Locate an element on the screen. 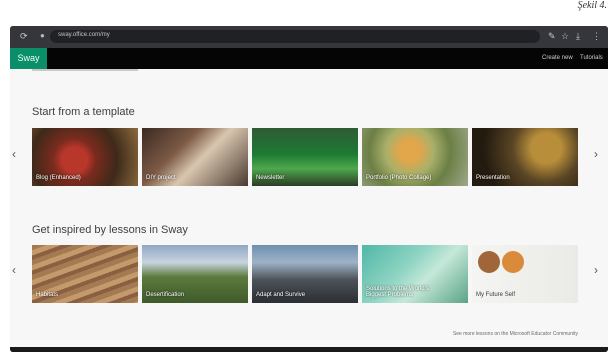 This screenshot has height=354, width=611. template-card-newsletter: Newsletter is located at coordinates (305, 157).